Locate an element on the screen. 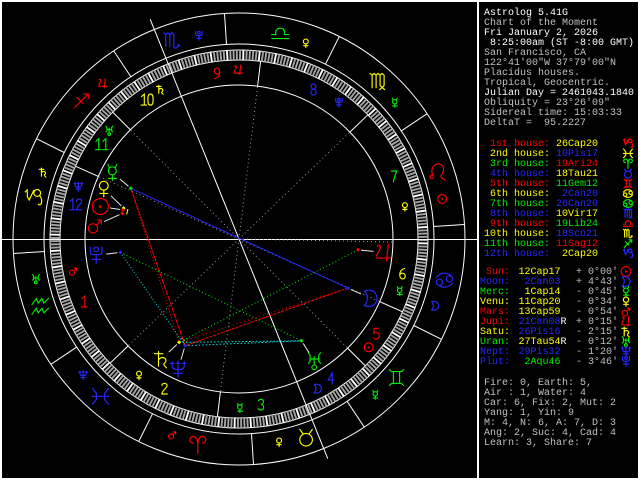  svg-text: 2Aqu46 is located at coordinates (540, 362).